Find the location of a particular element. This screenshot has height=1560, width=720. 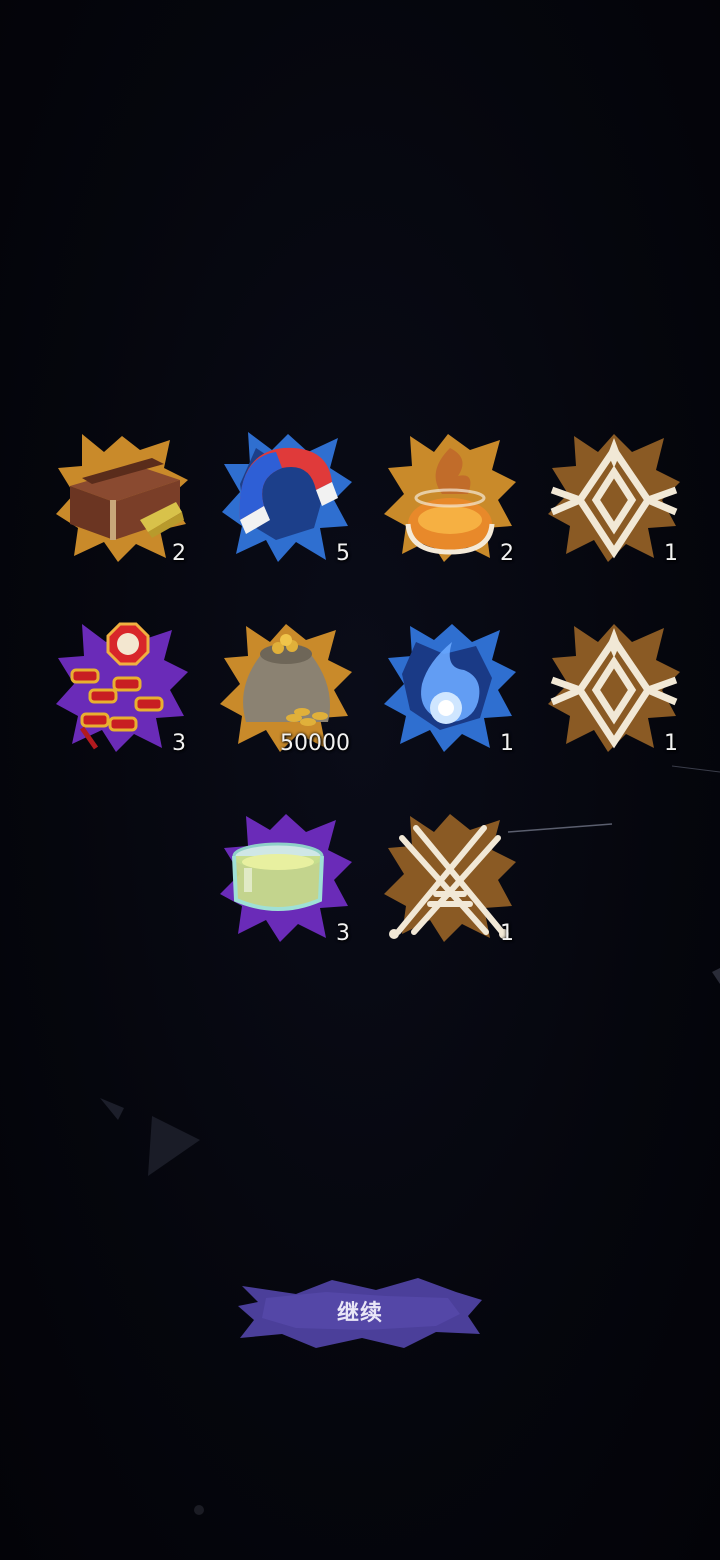

reward-slot-crossed-swords-emblem: 1 is located at coordinates (450, 878).